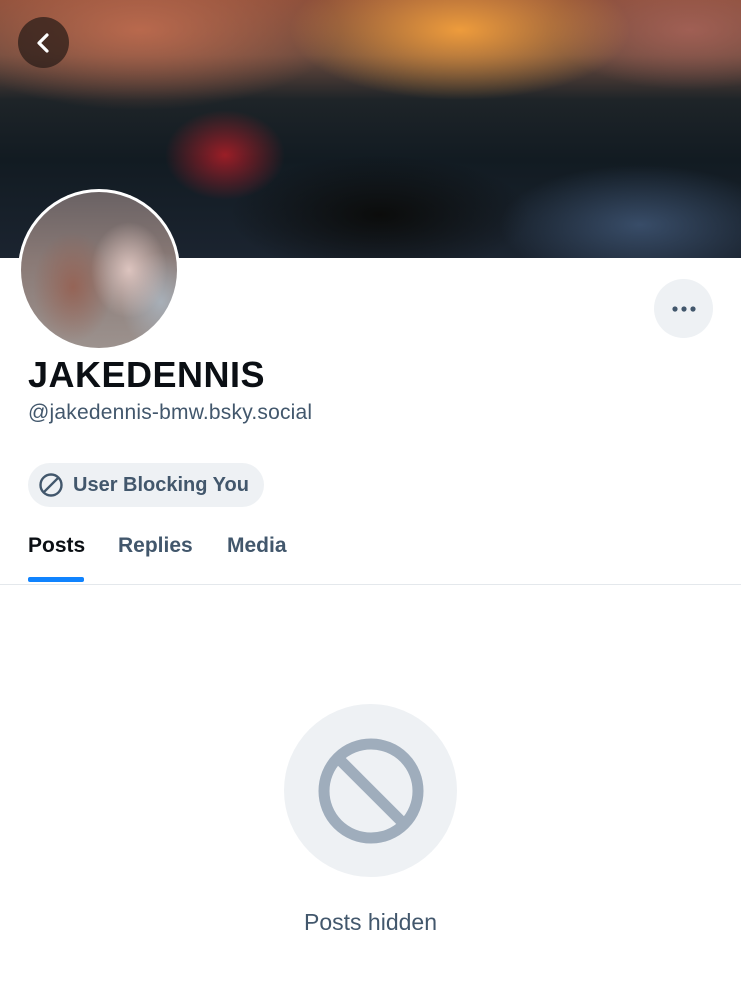 This screenshot has height=1000, width=741. I want to click on tab-posts: Posts, so click(56, 546).